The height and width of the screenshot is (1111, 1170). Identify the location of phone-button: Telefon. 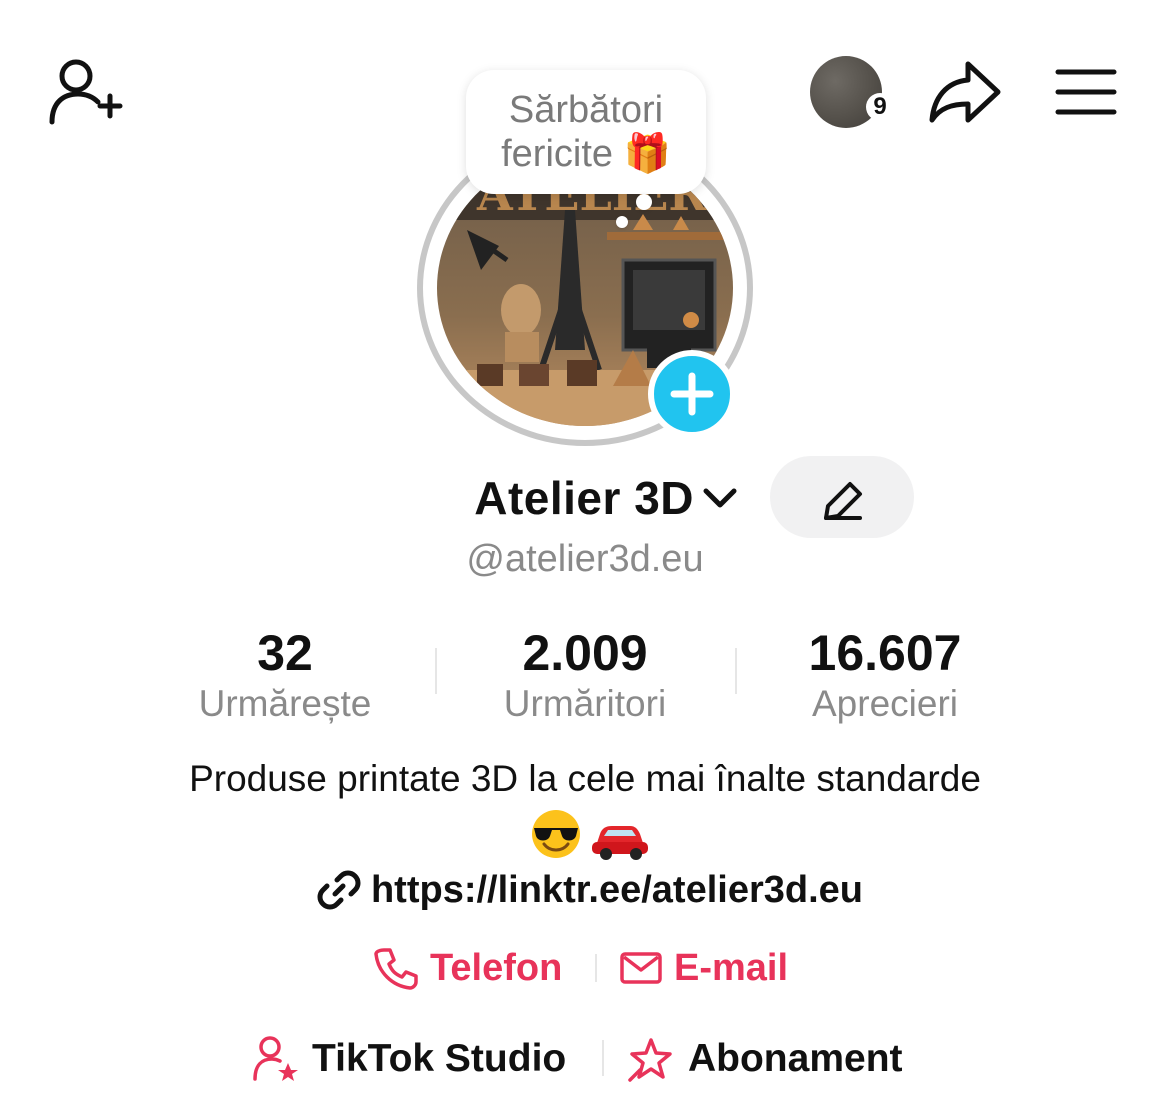
(468, 968).